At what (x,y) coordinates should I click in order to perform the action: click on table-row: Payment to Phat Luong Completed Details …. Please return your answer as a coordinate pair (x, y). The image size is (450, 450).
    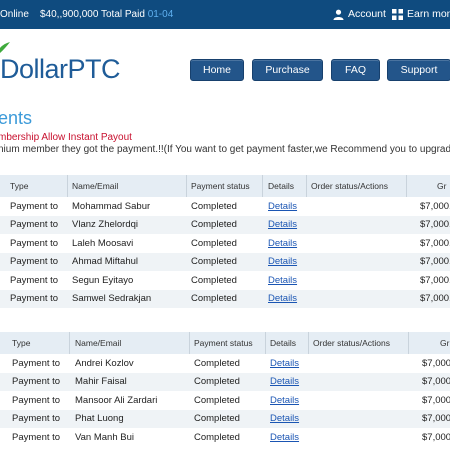
    Looking at the image, I should click on (225, 419).